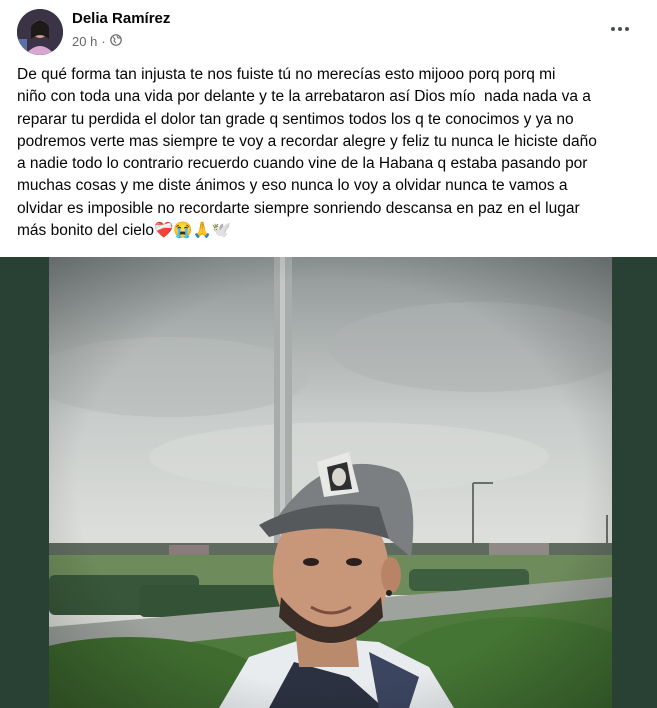  I want to click on author-avatar, so click(40, 32).